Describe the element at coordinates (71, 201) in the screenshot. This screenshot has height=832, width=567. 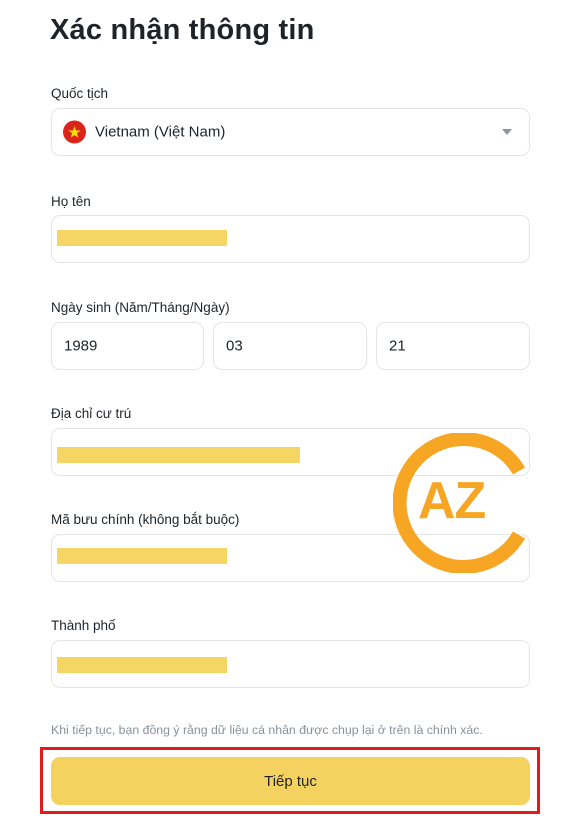
I see `full-name-label: Họ tên` at that location.